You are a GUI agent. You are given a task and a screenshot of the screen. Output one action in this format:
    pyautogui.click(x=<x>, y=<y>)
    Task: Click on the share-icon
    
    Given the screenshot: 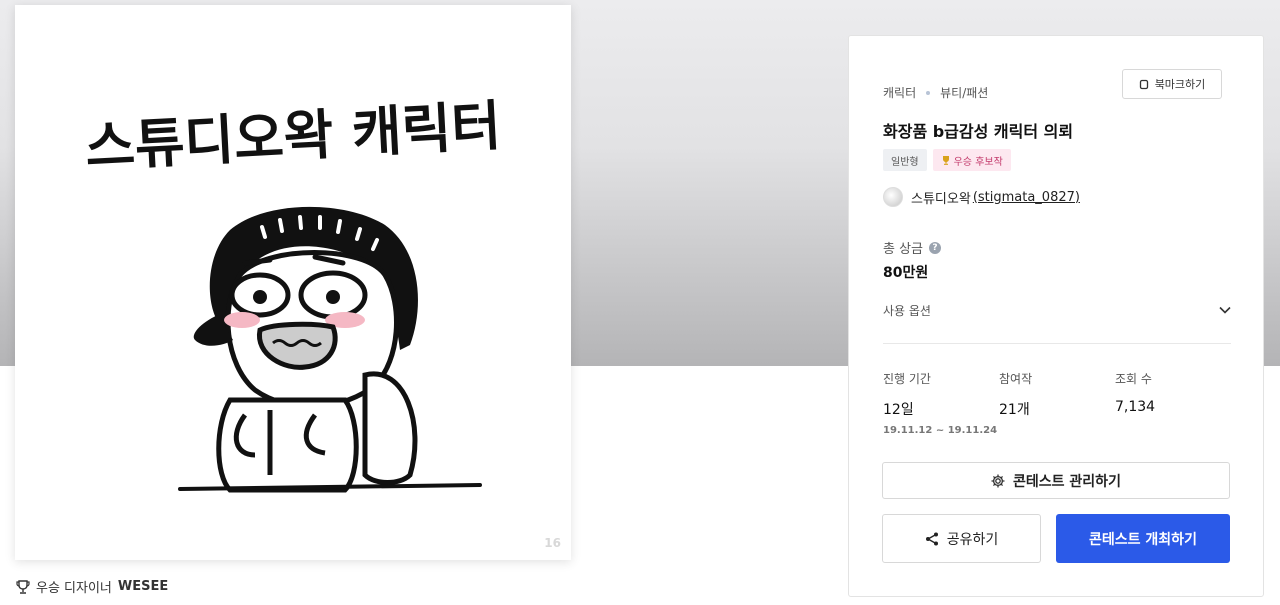 What is the action you would take?
    pyautogui.click(x=931, y=538)
    